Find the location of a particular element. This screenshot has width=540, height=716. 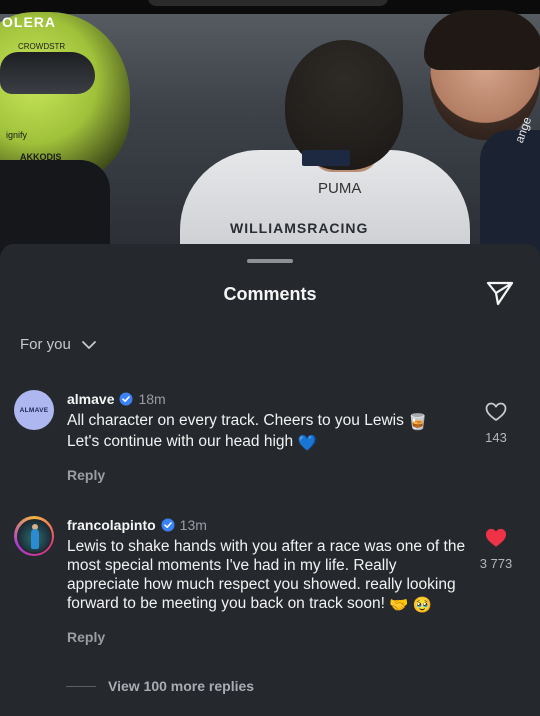

paper-plane-icon is located at coordinates (500, 293).